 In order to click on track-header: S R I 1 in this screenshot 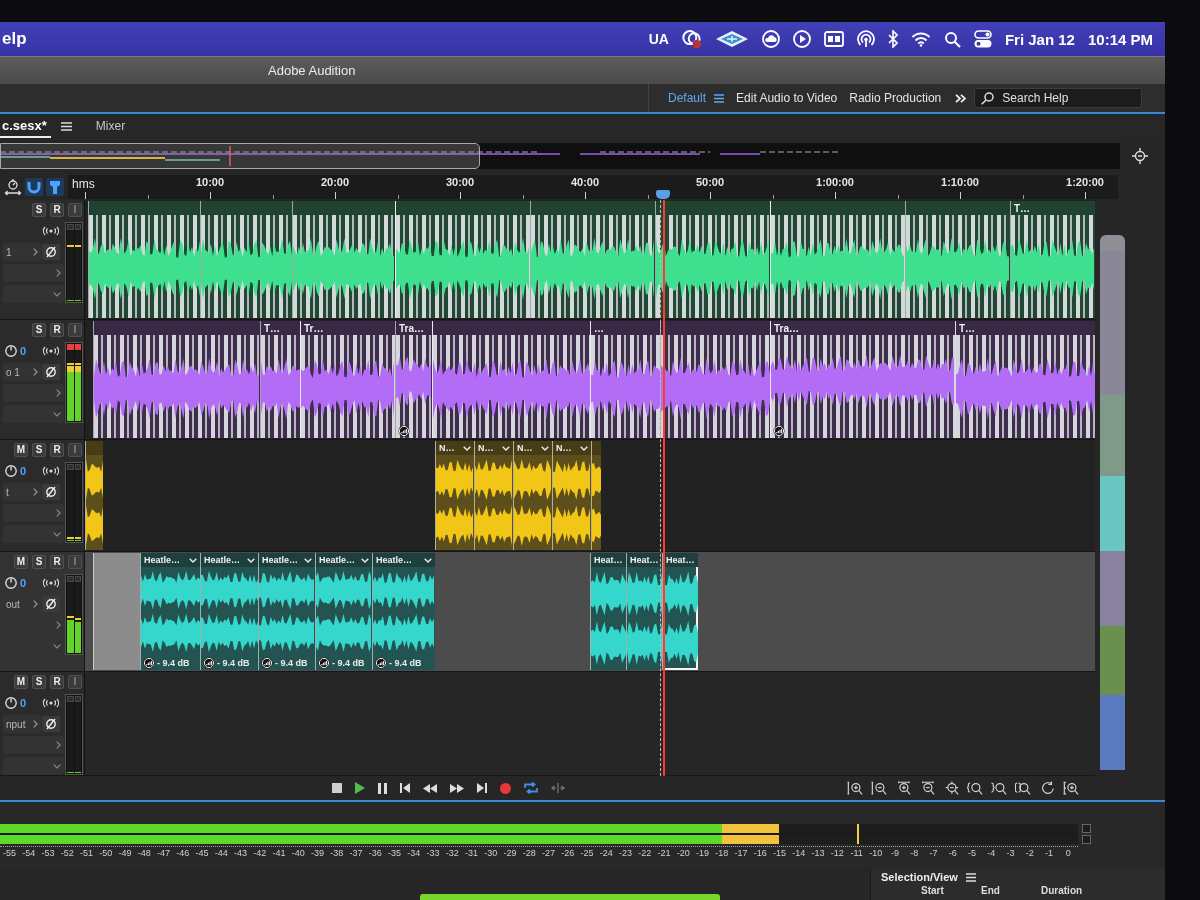, I will do `click(42, 259)`.